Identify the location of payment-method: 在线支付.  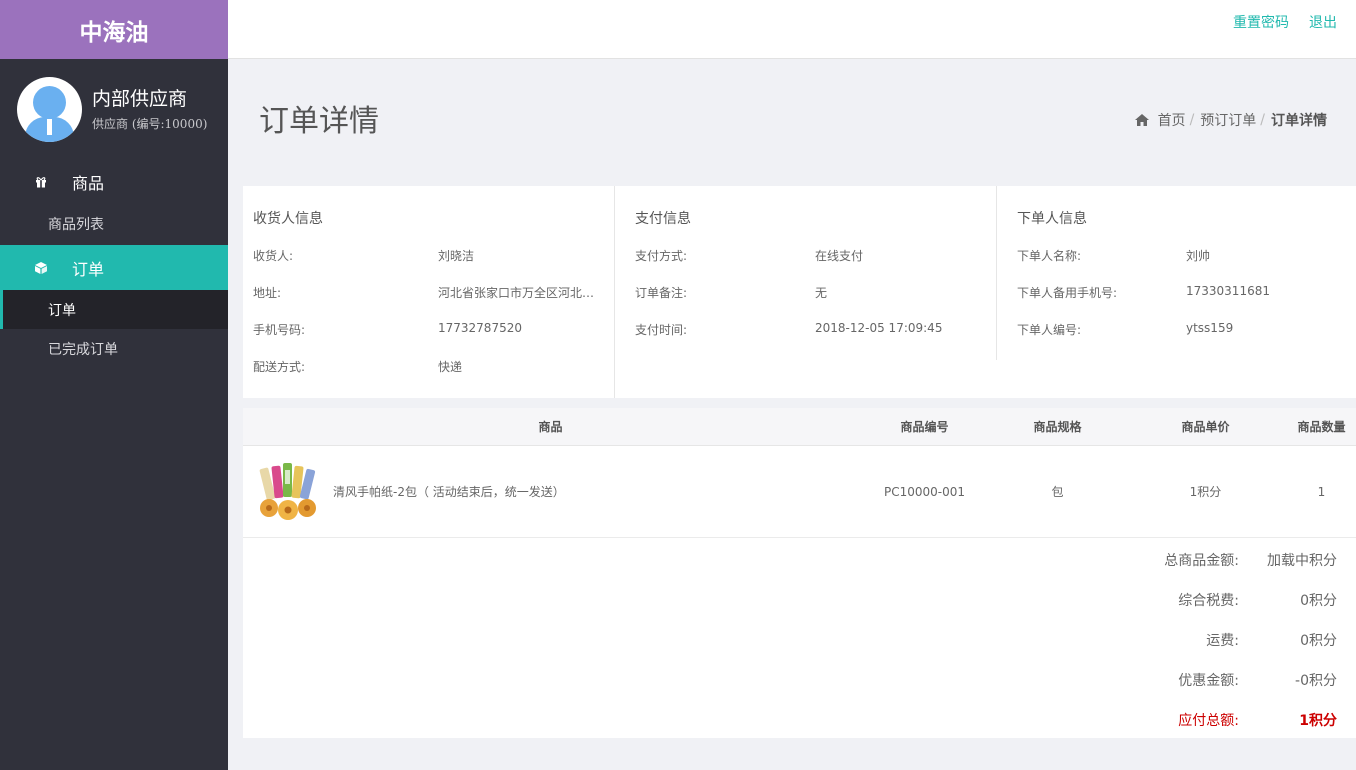
(839, 256).